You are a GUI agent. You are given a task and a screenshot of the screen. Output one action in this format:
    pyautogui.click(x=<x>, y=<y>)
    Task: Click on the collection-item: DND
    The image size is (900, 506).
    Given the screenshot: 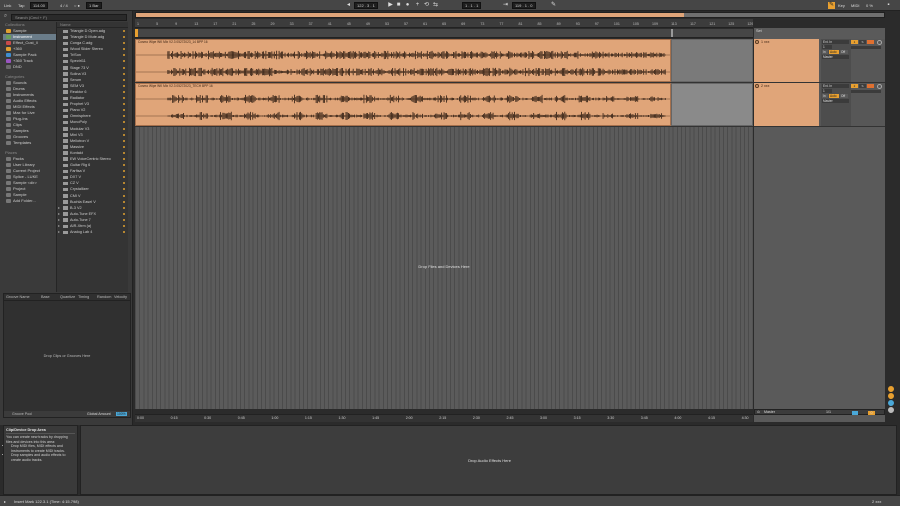 What is the action you would take?
    pyautogui.click(x=29, y=67)
    